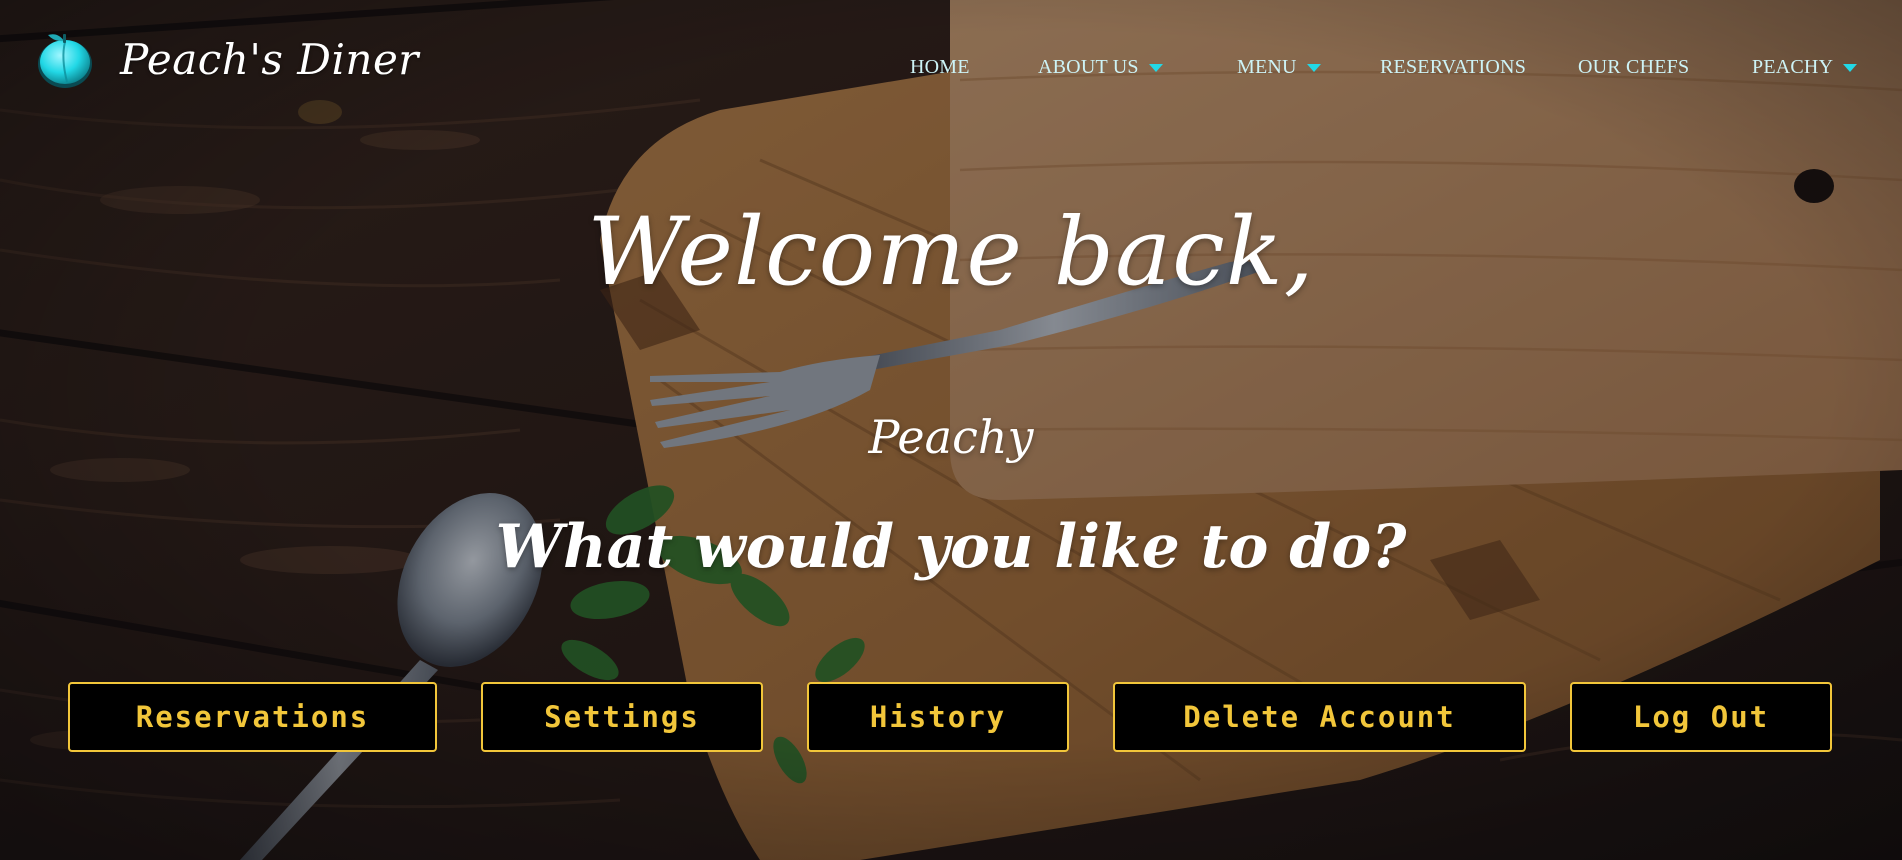 The height and width of the screenshot is (860, 1902). Describe the element at coordinates (951, 547) in the screenshot. I see `action-prompt: What would you like to do?` at that location.